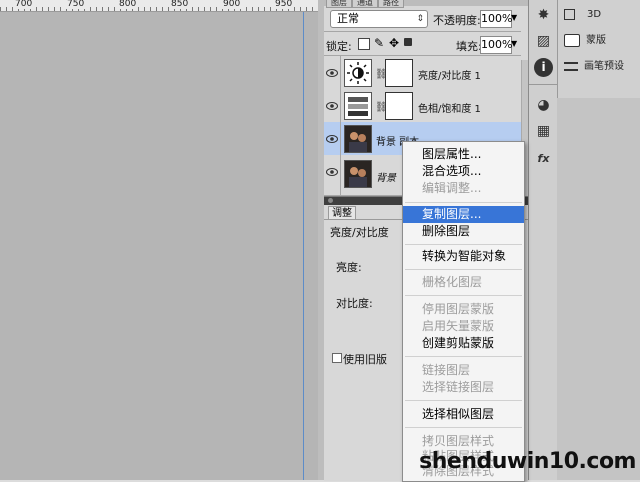 The width and height of the screenshot is (640, 482). What do you see at coordinates (365, 359) in the screenshot?
I see `legacy-label: 使用旧版` at bounding box center [365, 359].